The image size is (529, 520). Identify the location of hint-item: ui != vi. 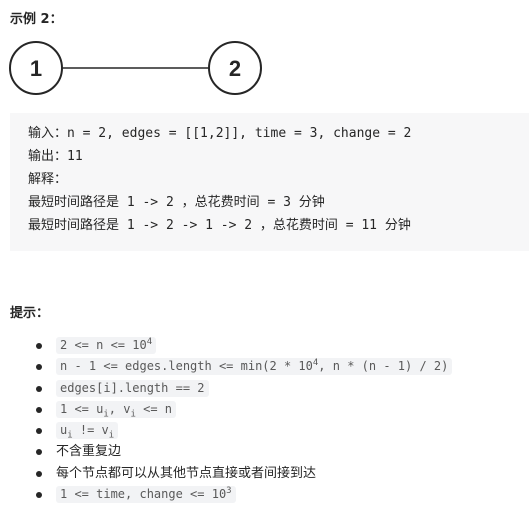
(264, 430).